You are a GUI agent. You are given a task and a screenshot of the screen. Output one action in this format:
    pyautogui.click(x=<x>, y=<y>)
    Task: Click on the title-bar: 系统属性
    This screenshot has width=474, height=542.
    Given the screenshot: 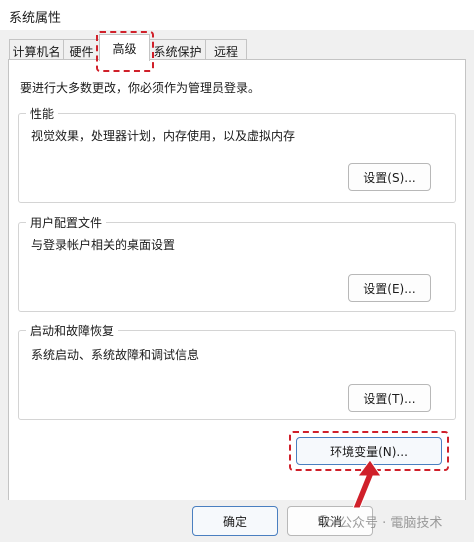 What is the action you would take?
    pyautogui.click(x=237, y=15)
    